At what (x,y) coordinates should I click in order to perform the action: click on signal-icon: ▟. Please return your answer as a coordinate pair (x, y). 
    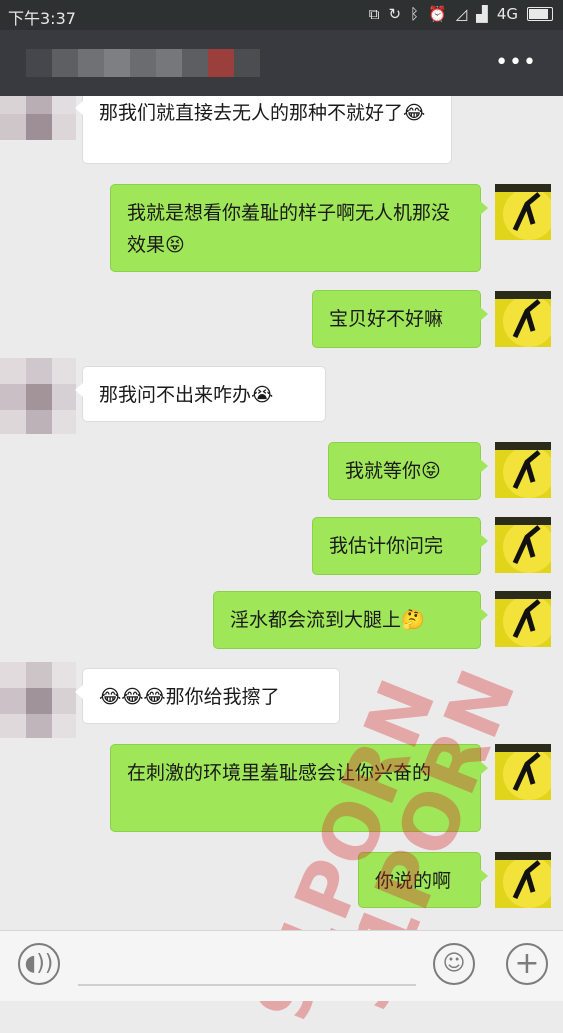
    Looking at the image, I should click on (482, 14).